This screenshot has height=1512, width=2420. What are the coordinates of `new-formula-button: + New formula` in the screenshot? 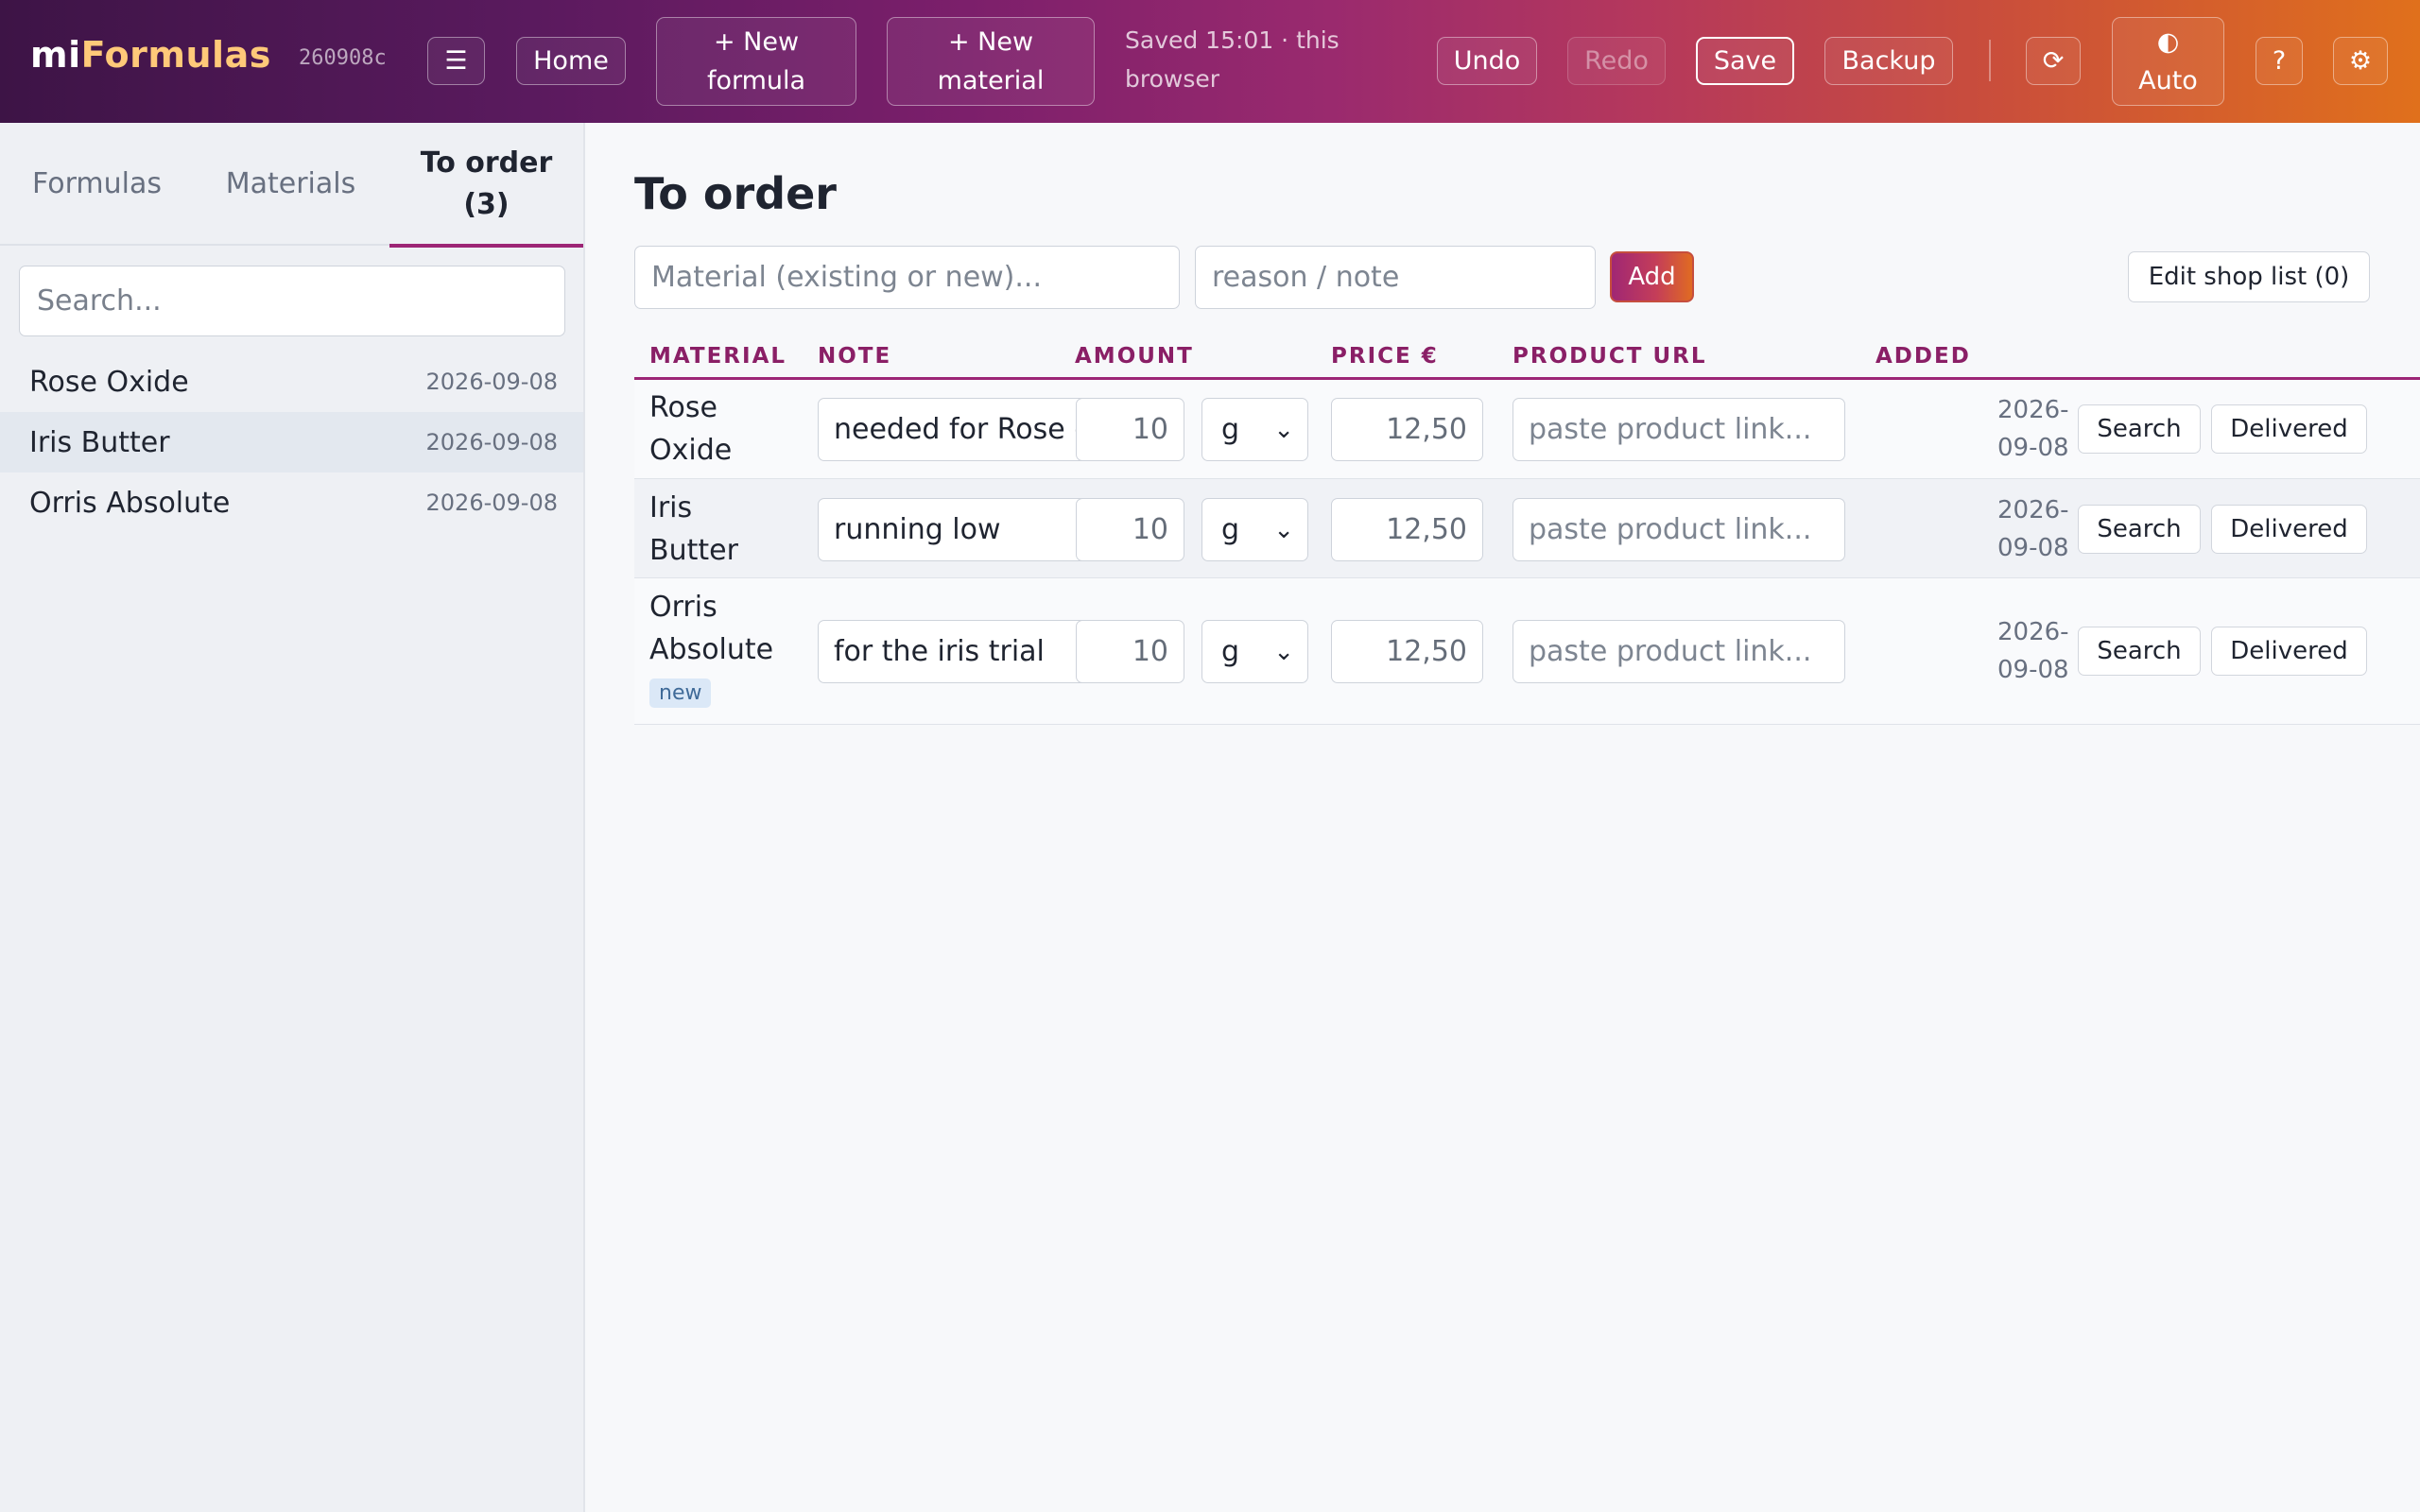 It's located at (756, 61).